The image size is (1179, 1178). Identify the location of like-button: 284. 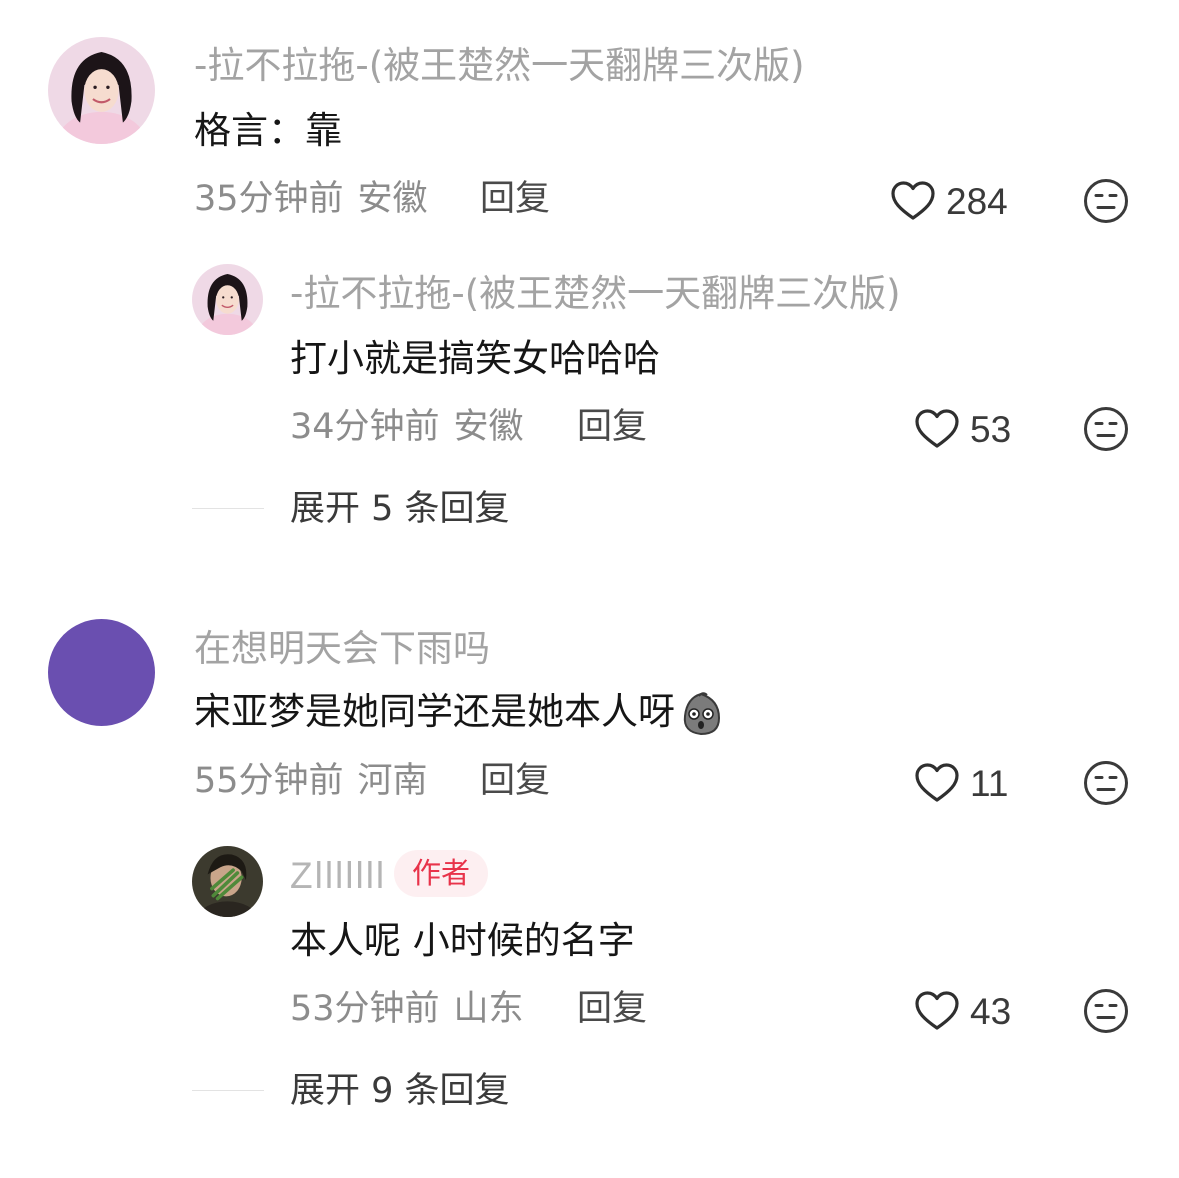
(949, 201).